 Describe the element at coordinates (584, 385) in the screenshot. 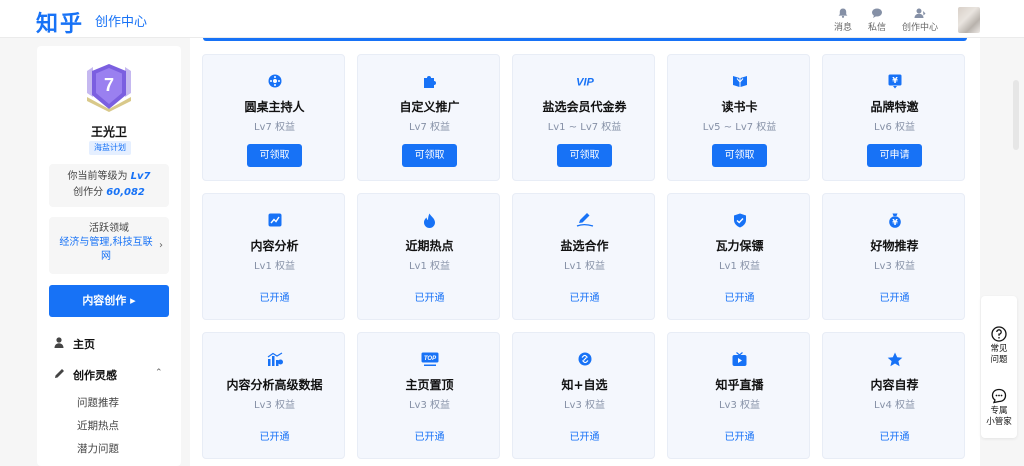

I see `card-title: 知+自选` at that location.